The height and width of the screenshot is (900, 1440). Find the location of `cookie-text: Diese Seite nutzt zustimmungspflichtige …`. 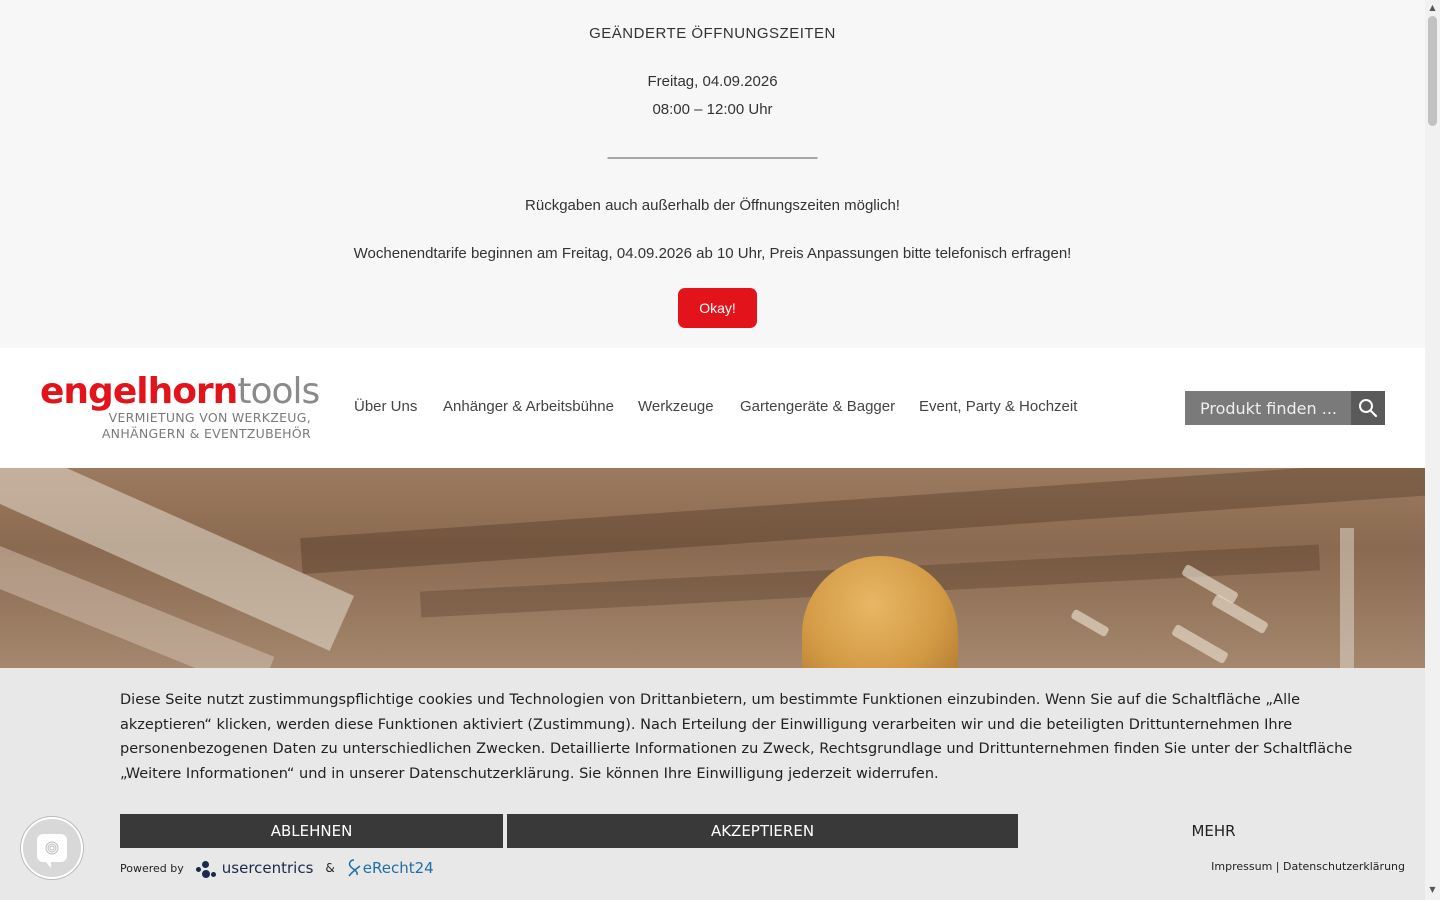

cookie-text: Diese Seite nutzt zustimmungspflichtige … is located at coordinates (736, 737).